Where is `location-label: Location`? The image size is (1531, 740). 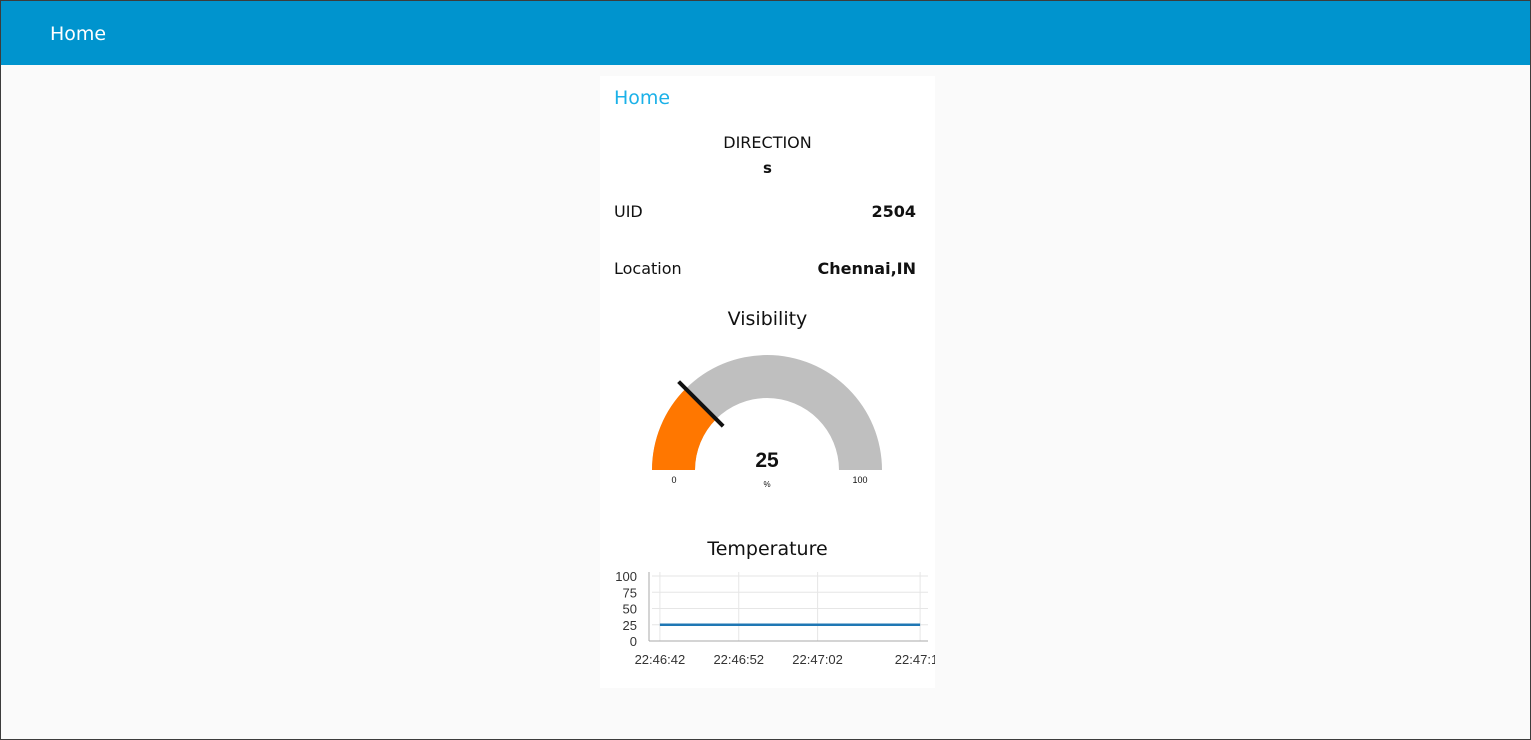 location-label: Location is located at coordinates (648, 268).